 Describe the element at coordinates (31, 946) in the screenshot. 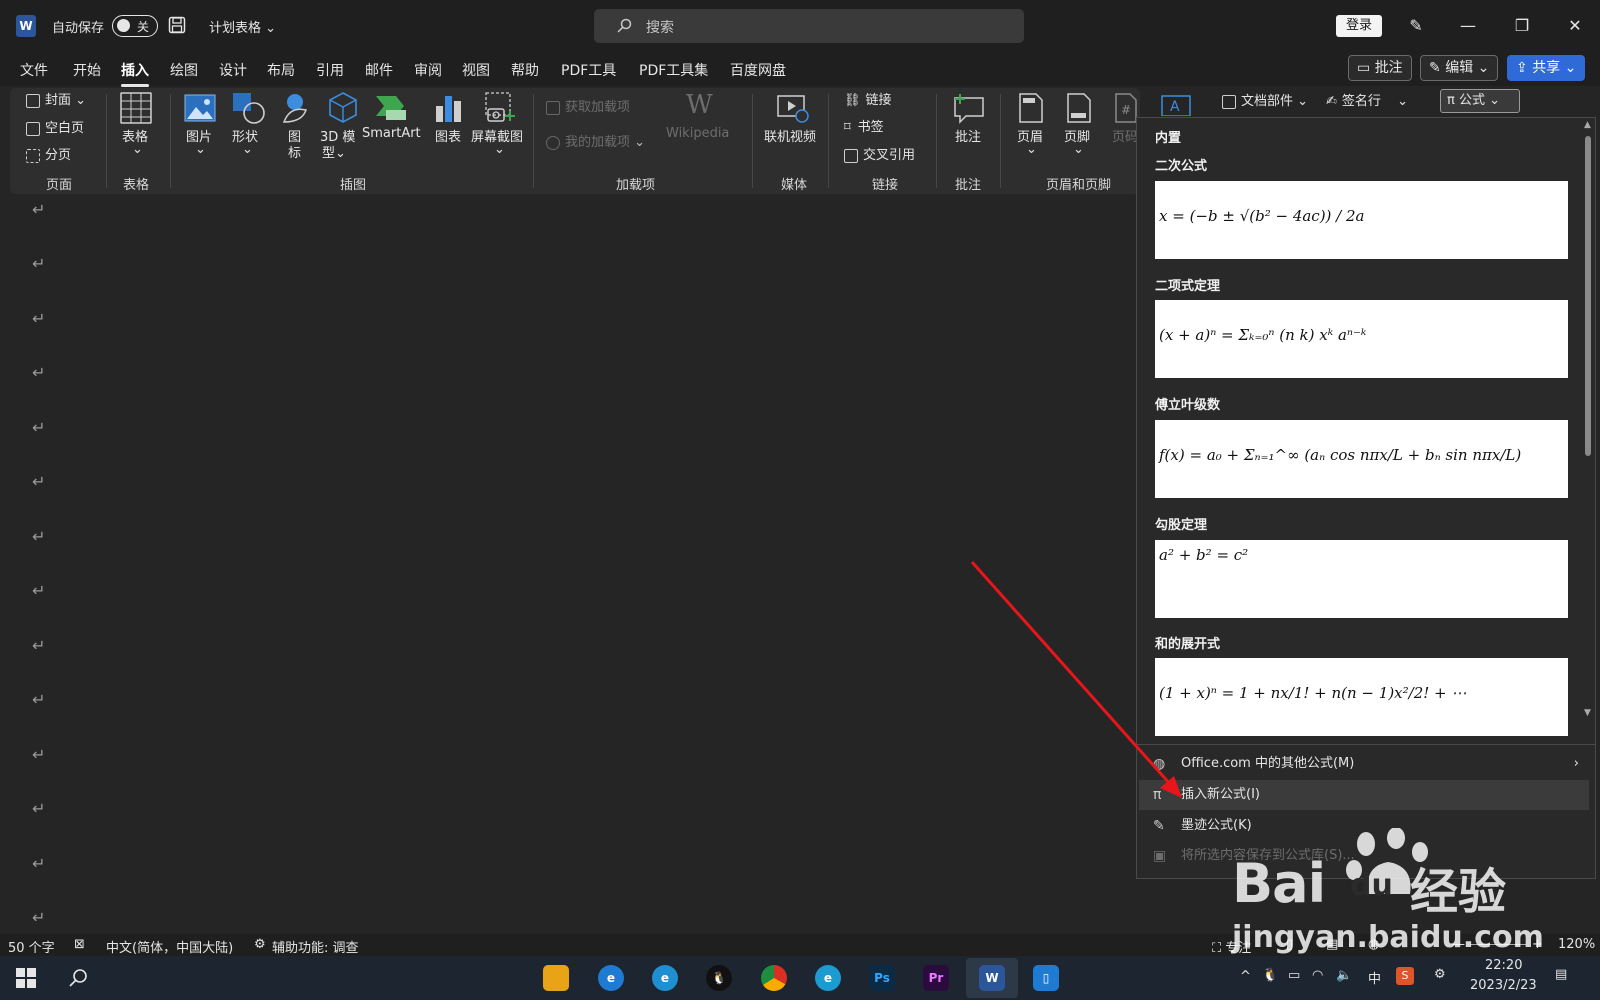

I see `word-count: 50 个字` at that location.